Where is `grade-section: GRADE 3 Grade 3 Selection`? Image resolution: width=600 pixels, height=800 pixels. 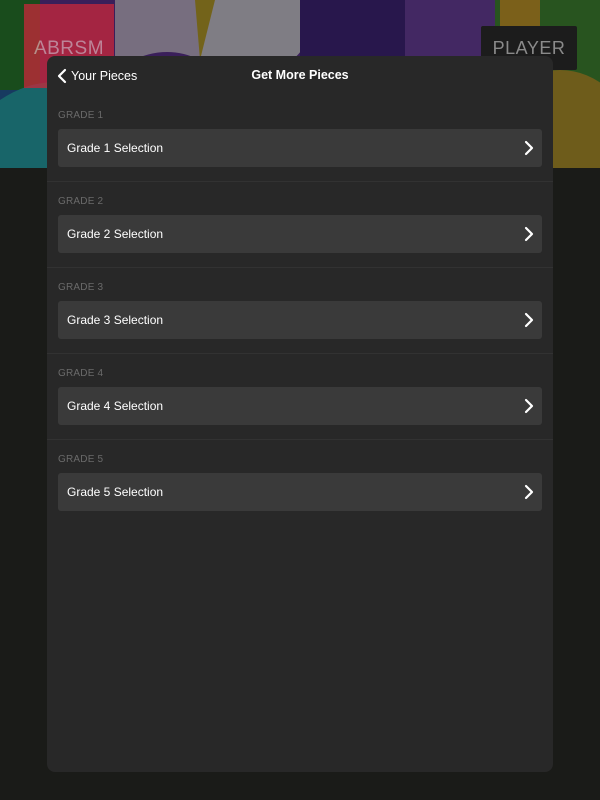 grade-section: GRADE 3 Grade 3 Selection is located at coordinates (300, 311).